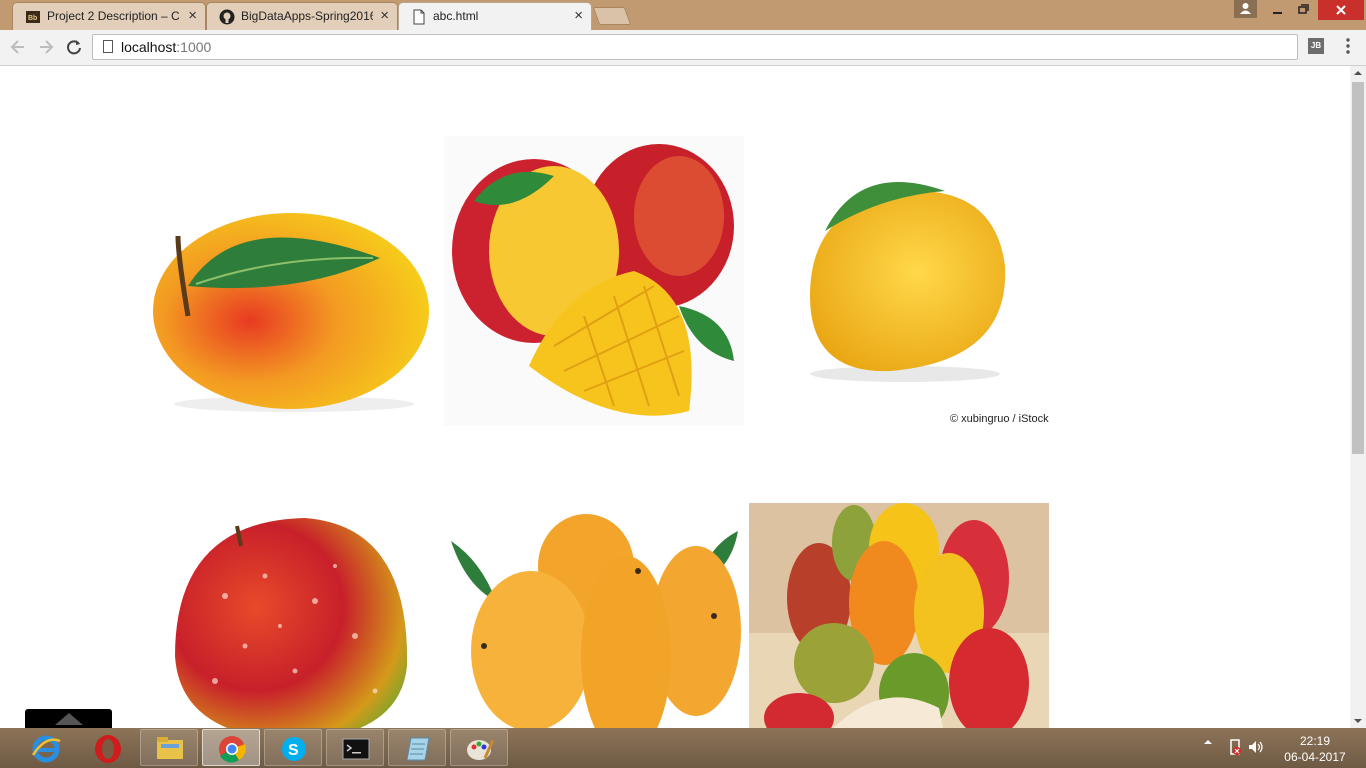  I want to click on taskbar-notepad, so click(417, 747).